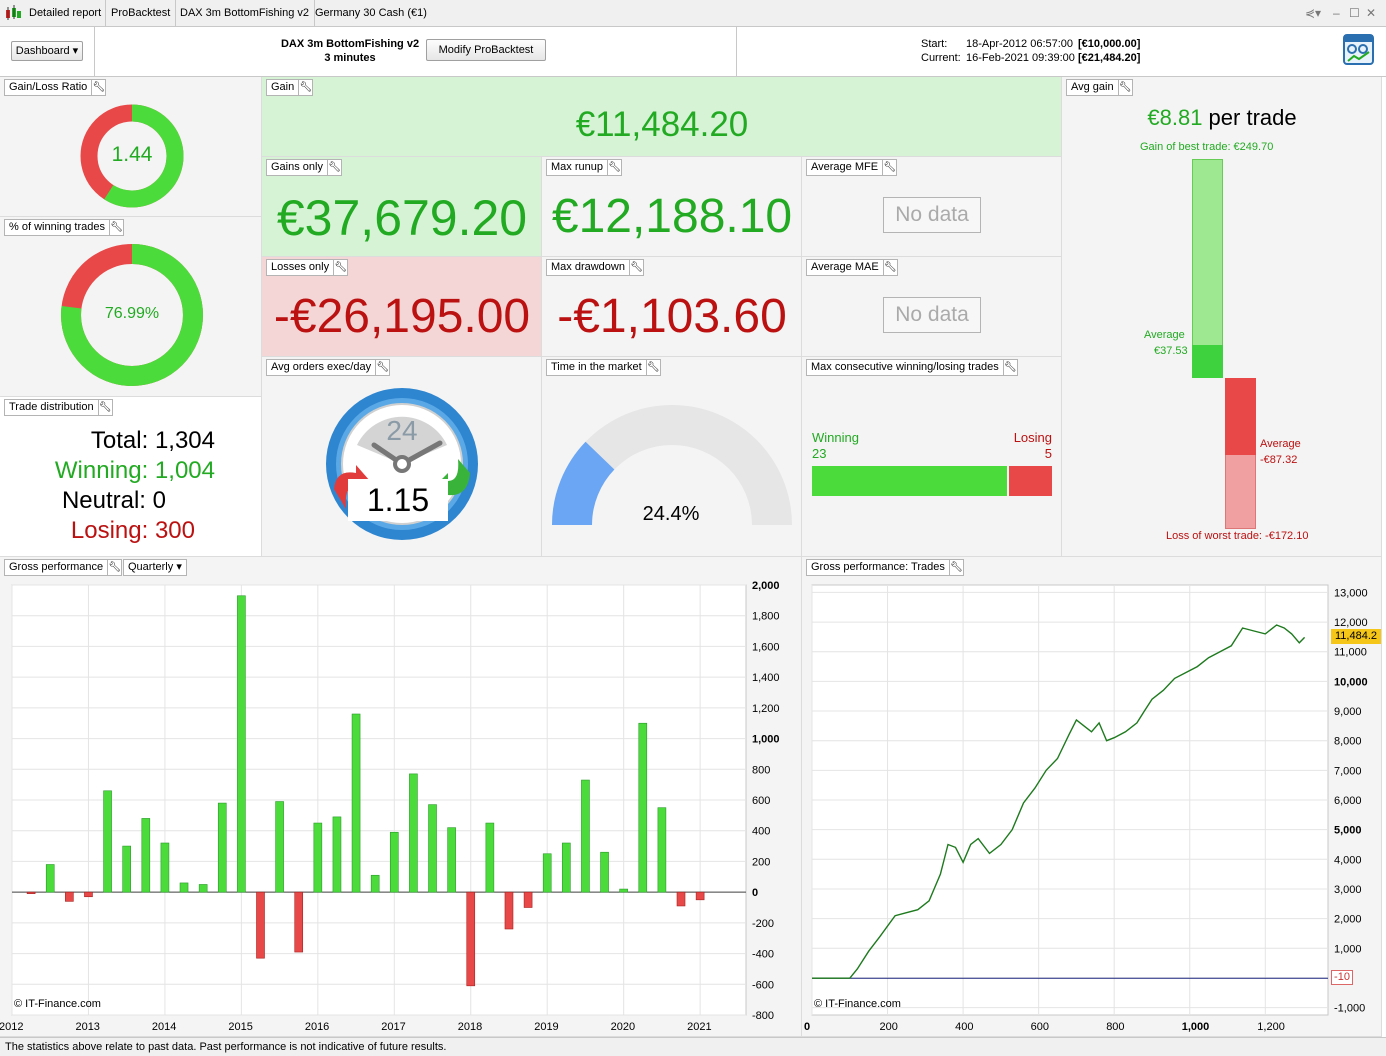  Describe the element at coordinates (1313, 13) in the screenshot. I see `share-icon: ⋞▾` at that location.